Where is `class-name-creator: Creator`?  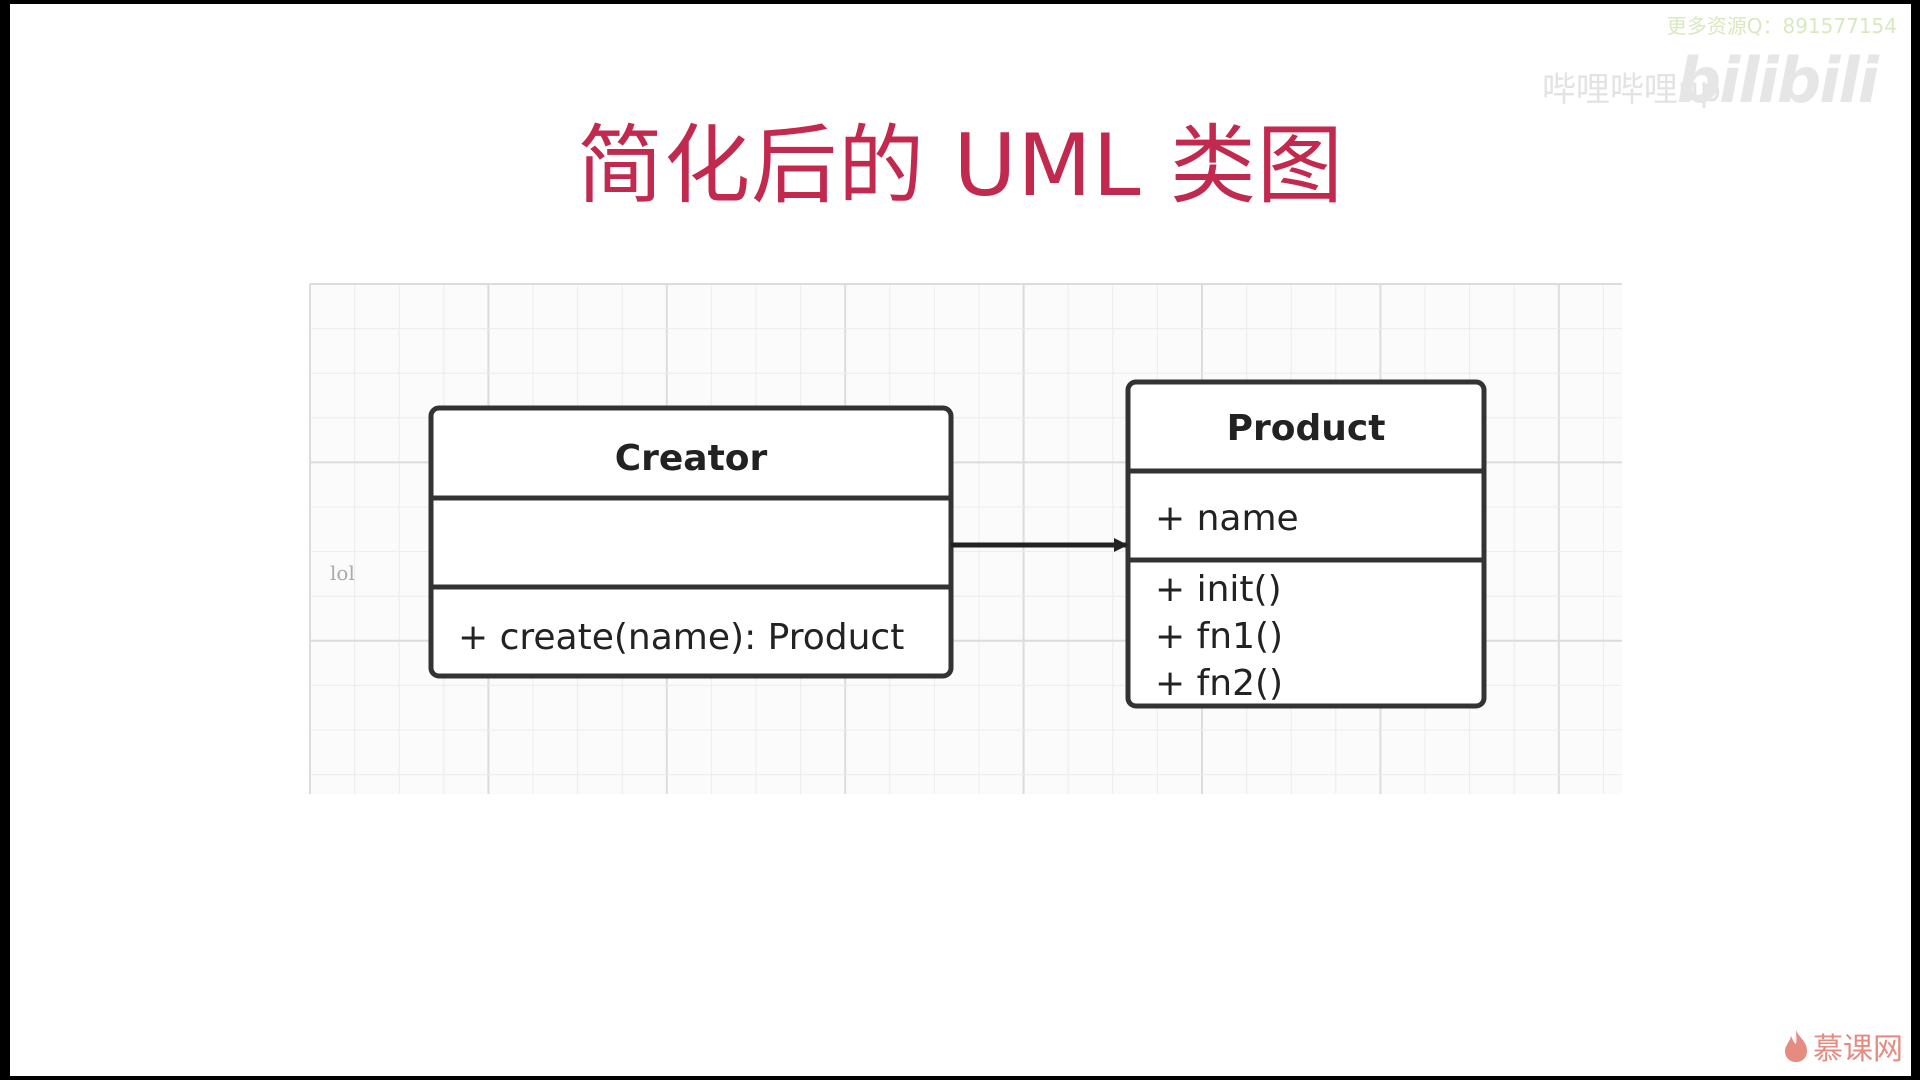 class-name-creator: Creator is located at coordinates (691, 458).